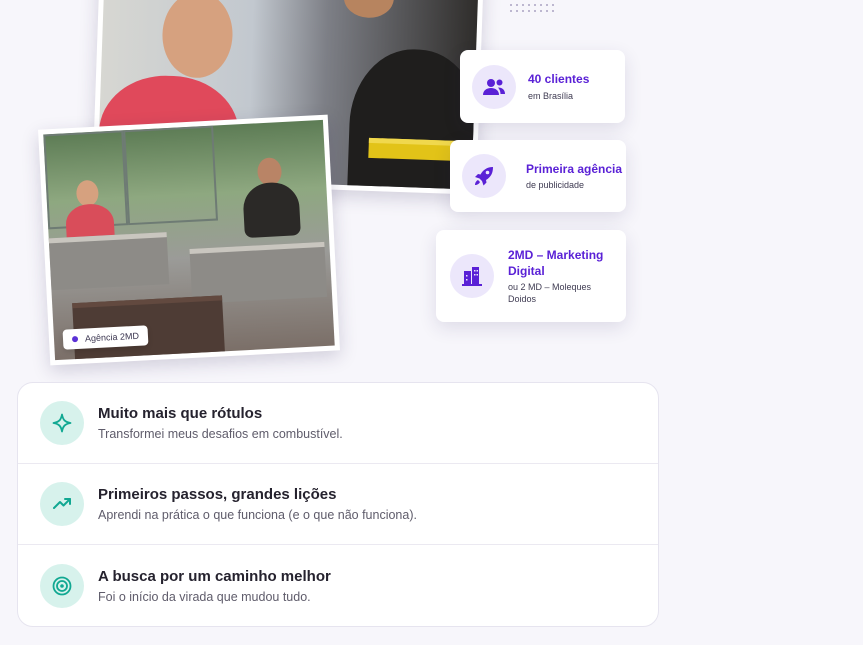 This screenshot has height=645, width=863. Describe the element at coordinates (62, 423) in the screenshot. I see `sparkle-icon` at that location.